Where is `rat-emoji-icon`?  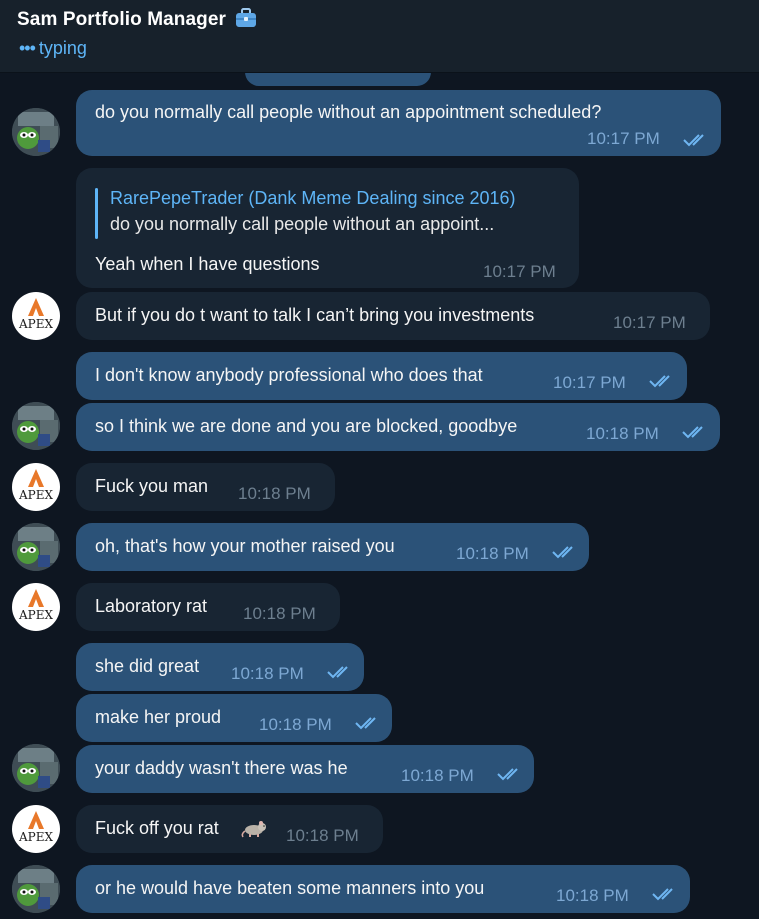
rat-emoji-icon is located at coordinates (254, 831).